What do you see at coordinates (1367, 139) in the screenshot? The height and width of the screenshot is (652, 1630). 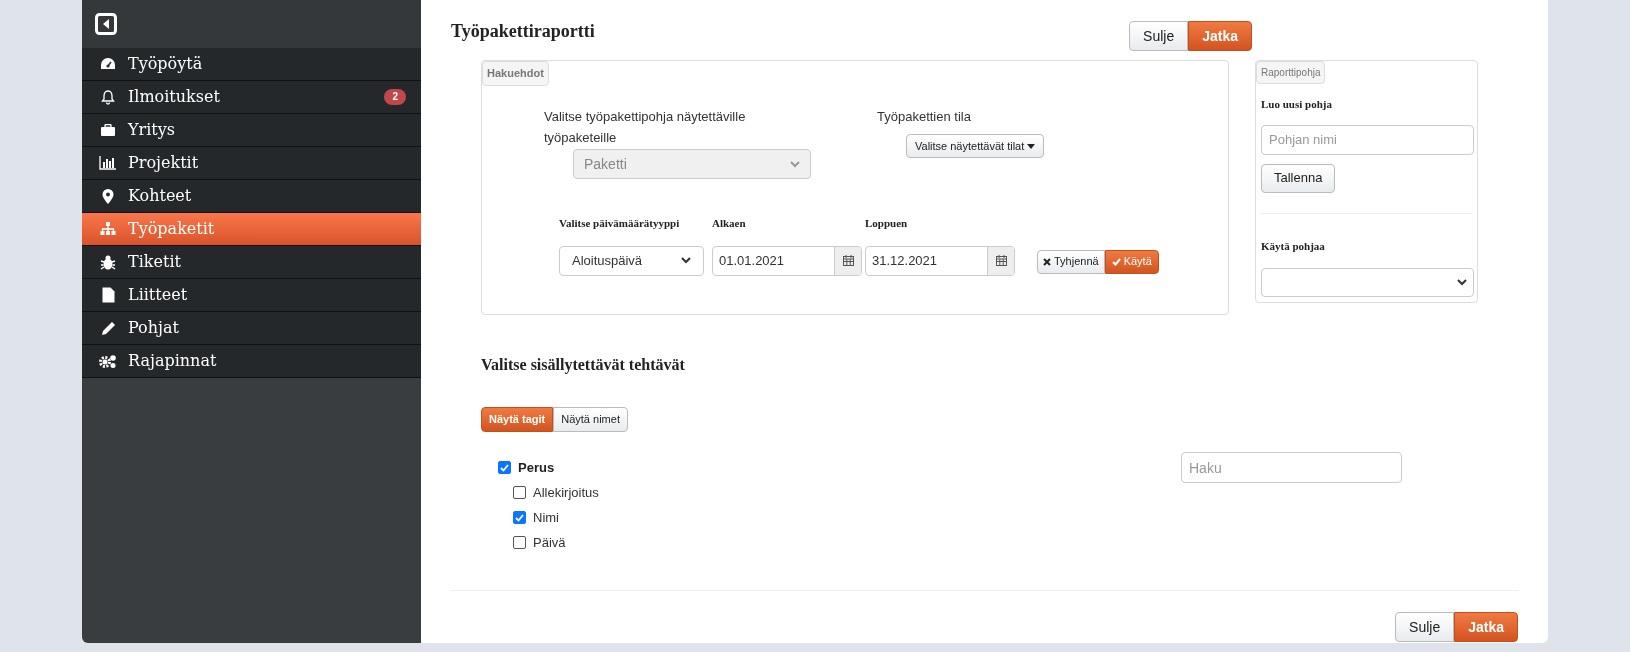 I see `template-name-field: Pohjan nimi` at bounding box center [1367, 139].